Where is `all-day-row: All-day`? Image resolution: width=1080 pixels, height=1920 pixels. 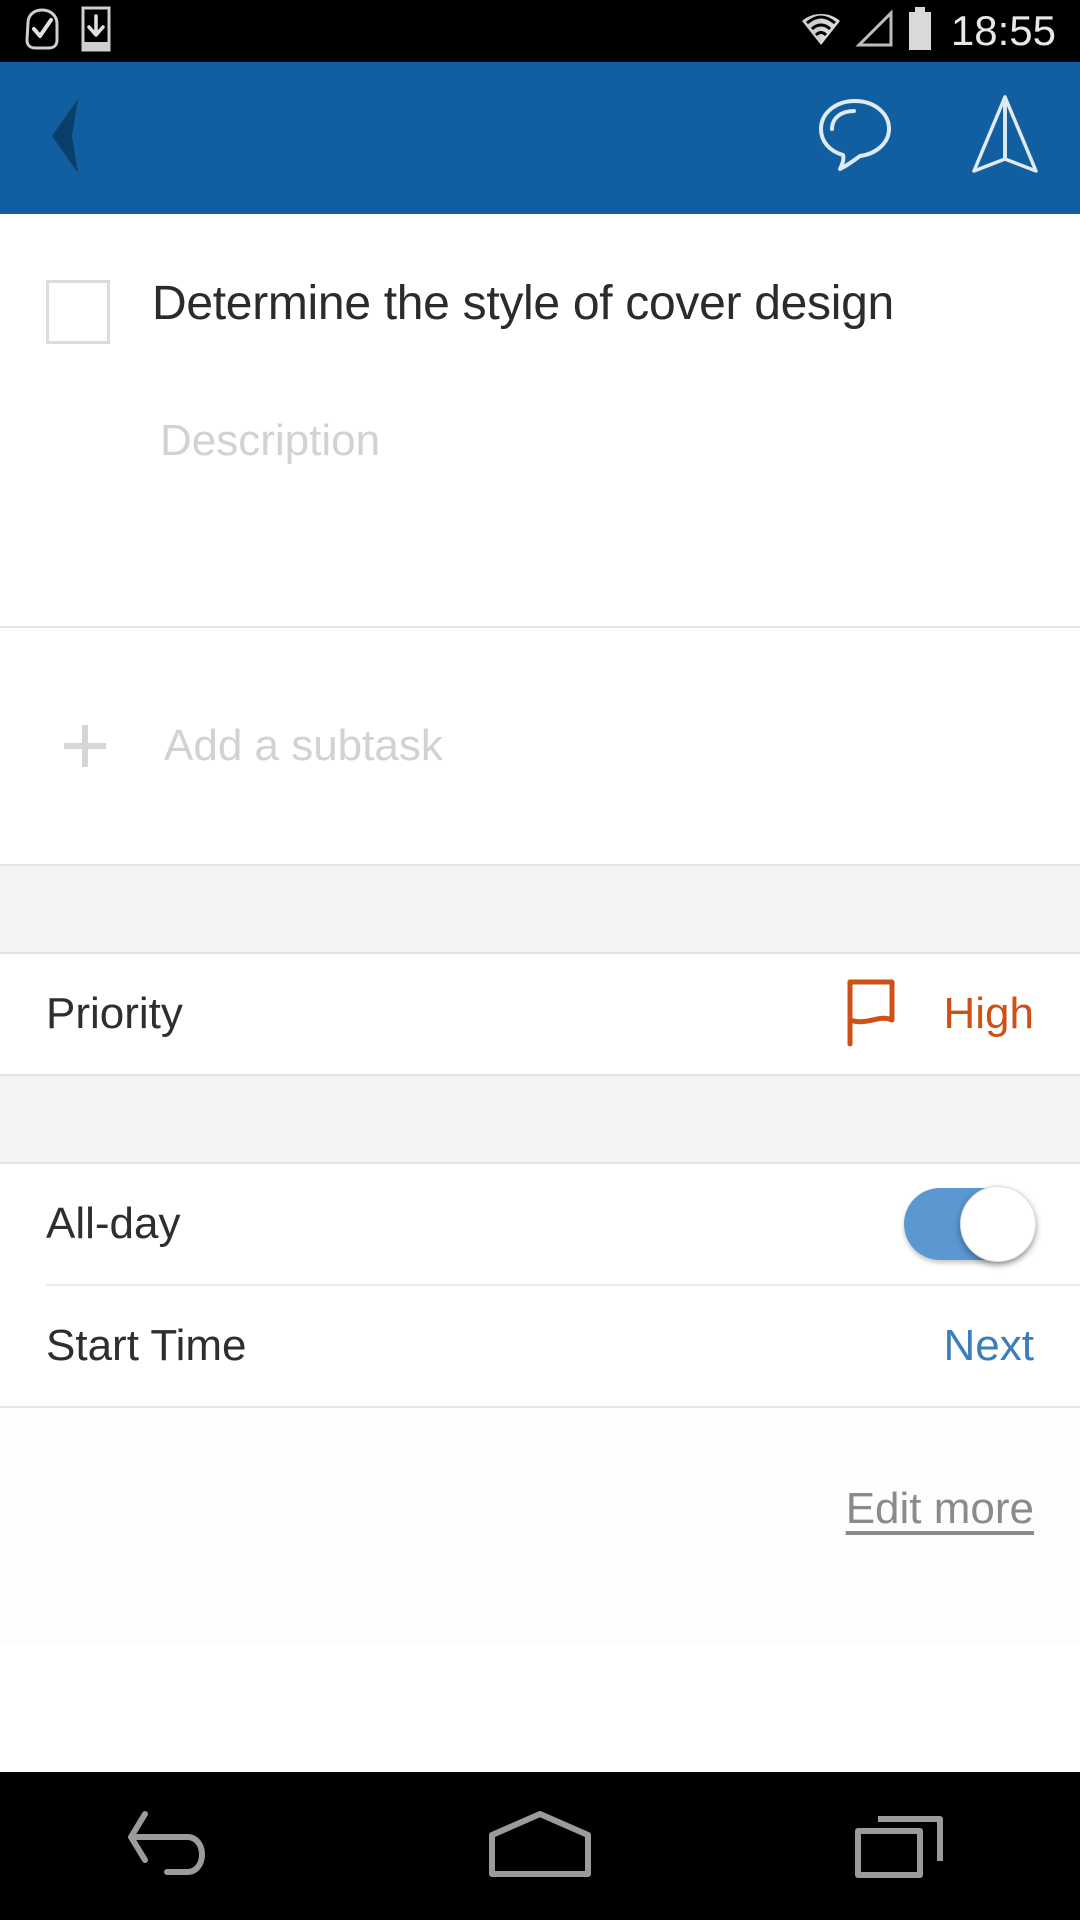
all-day-row: All-day is located at coordinates (540, 1224).